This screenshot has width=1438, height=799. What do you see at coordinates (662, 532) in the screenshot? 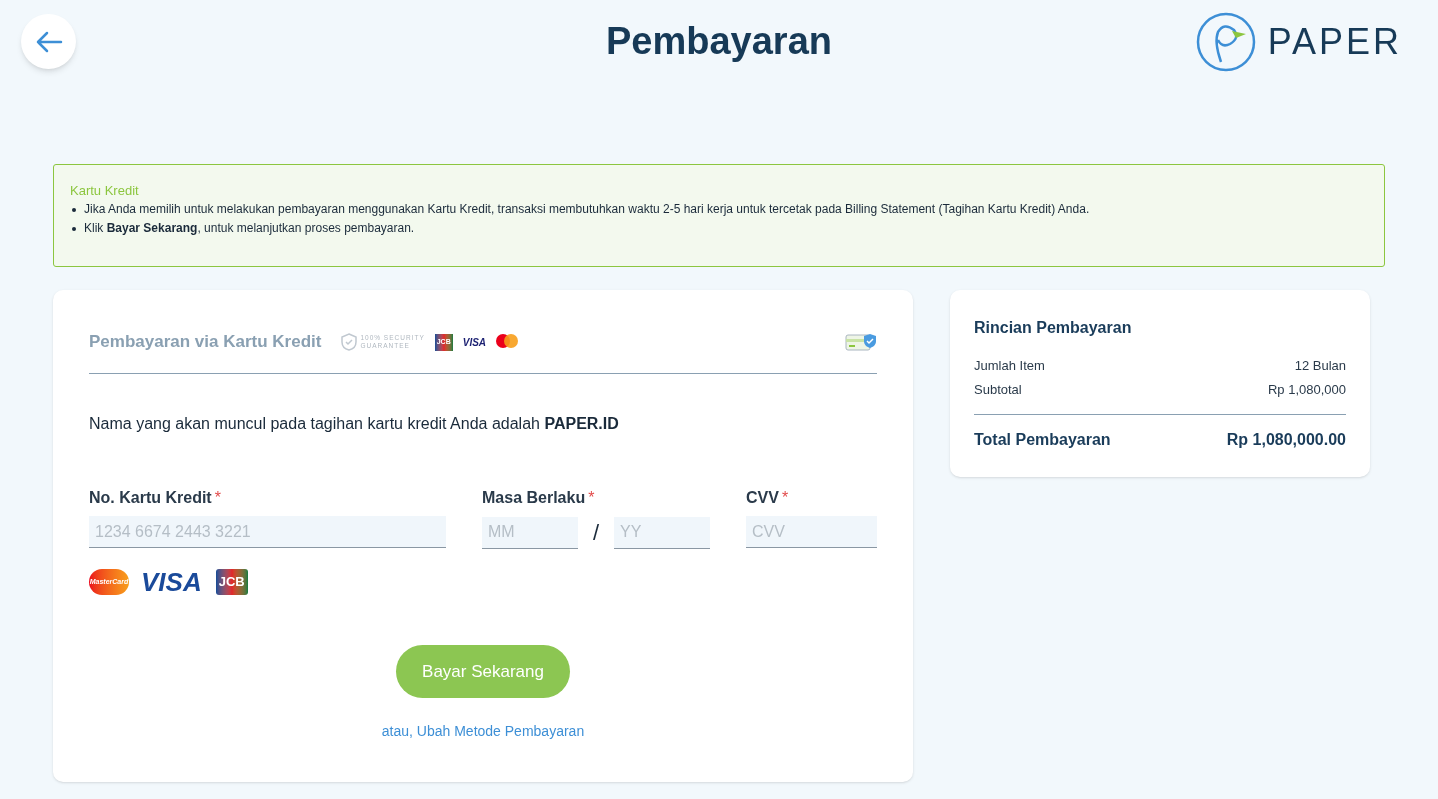
I see `input-field: YY` at bounding box center [662, 532].